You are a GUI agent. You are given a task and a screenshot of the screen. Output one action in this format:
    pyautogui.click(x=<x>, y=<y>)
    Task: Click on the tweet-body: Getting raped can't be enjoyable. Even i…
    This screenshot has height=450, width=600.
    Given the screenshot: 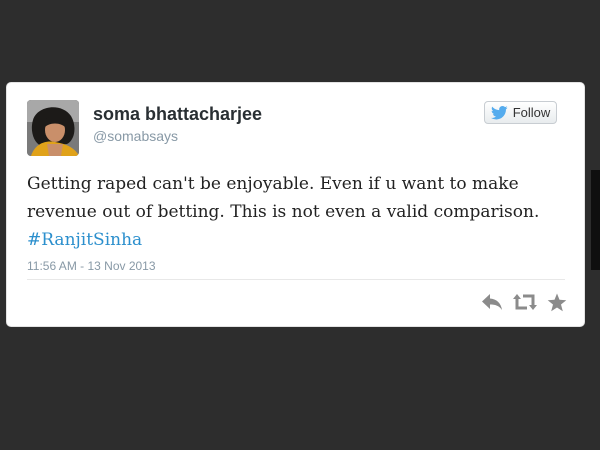 What is the action you would take?
    pyautogui.click(x=283, y=198)
    